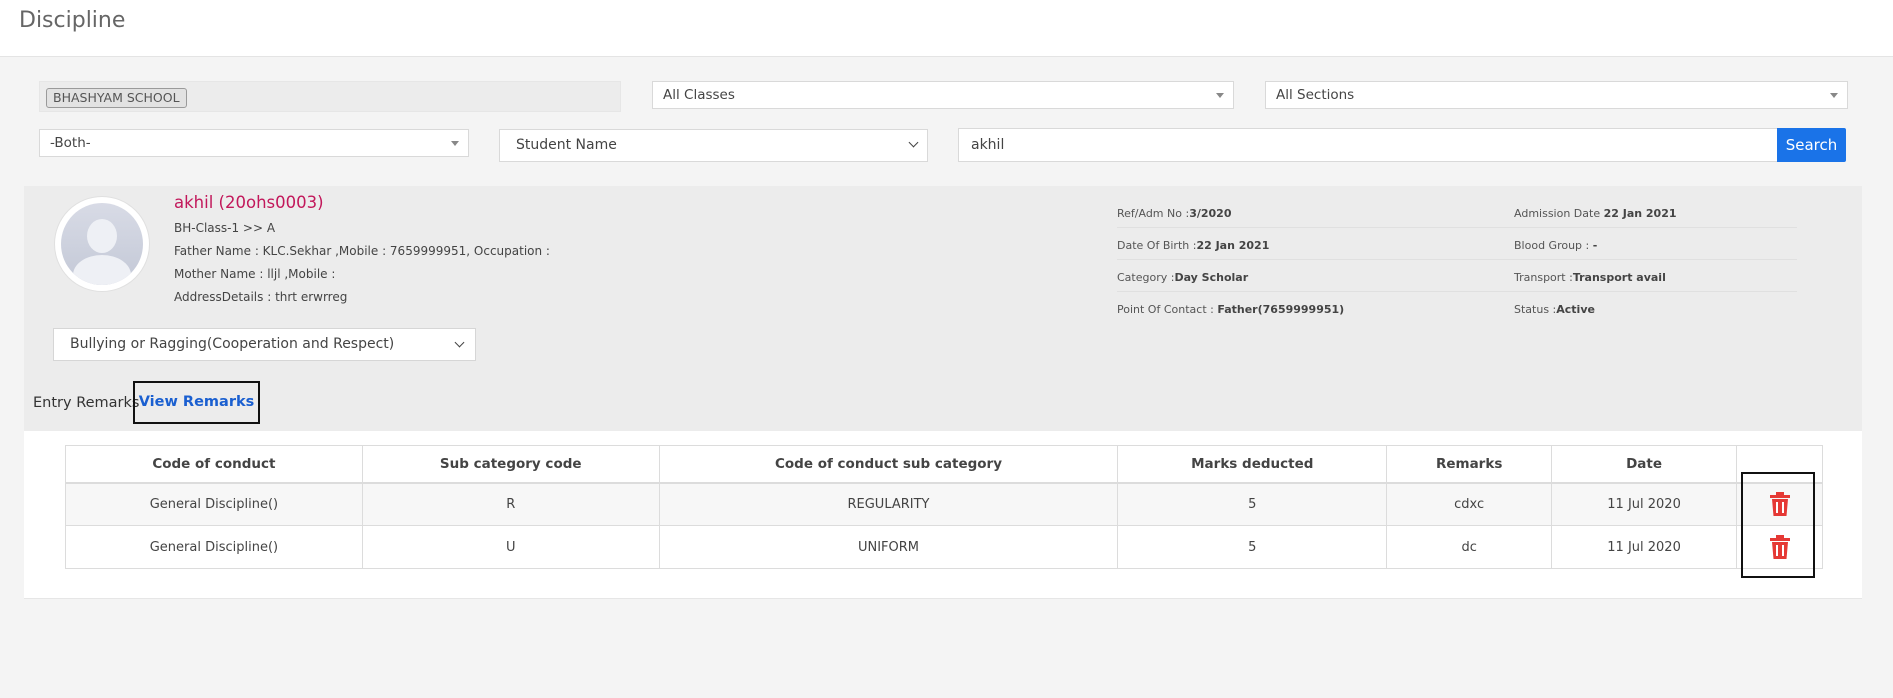  Describe the element at coordinates (1469, 464) in the screenshot. I see `column-header: Remarks` at that location.